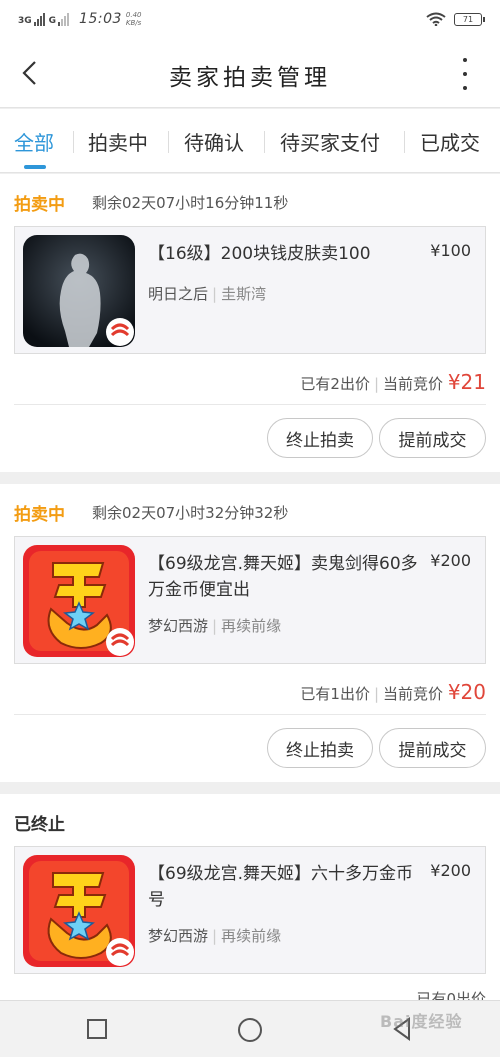 Image resolution: width=500 pixels, height=1057 pixels. I want to click on item-game-server: 明日之后 | 圭斯湾, so click(207, 294).